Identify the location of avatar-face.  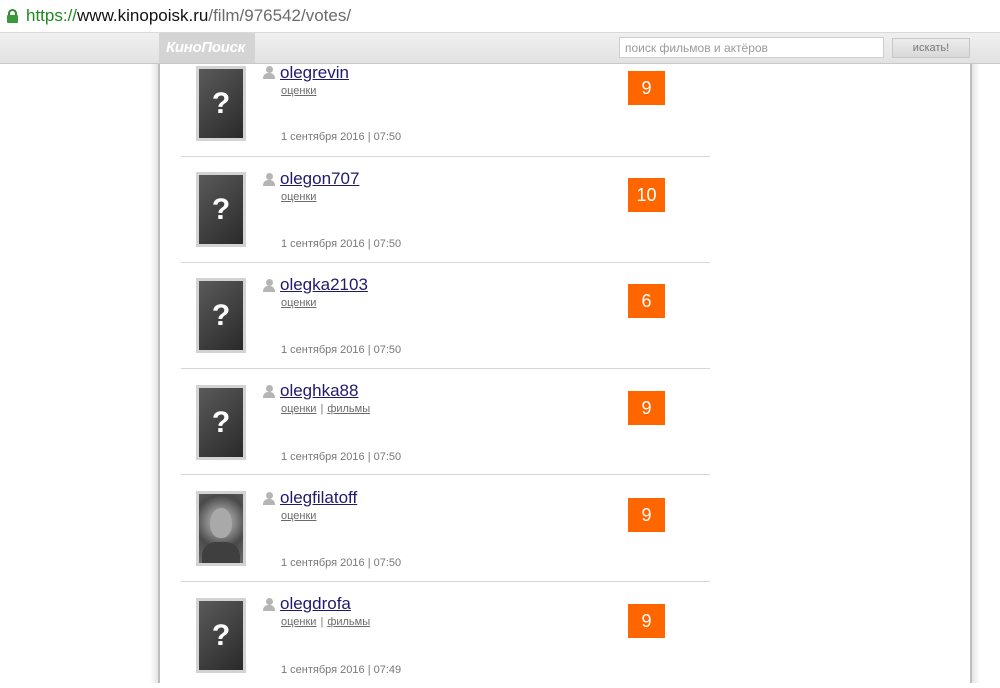
(221, 523).